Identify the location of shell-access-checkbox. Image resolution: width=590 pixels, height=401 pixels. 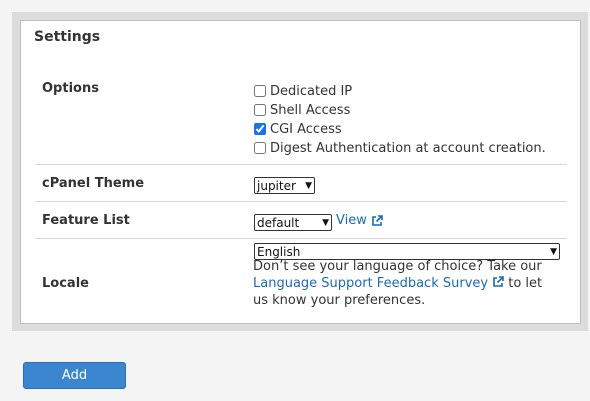
(260, 110).